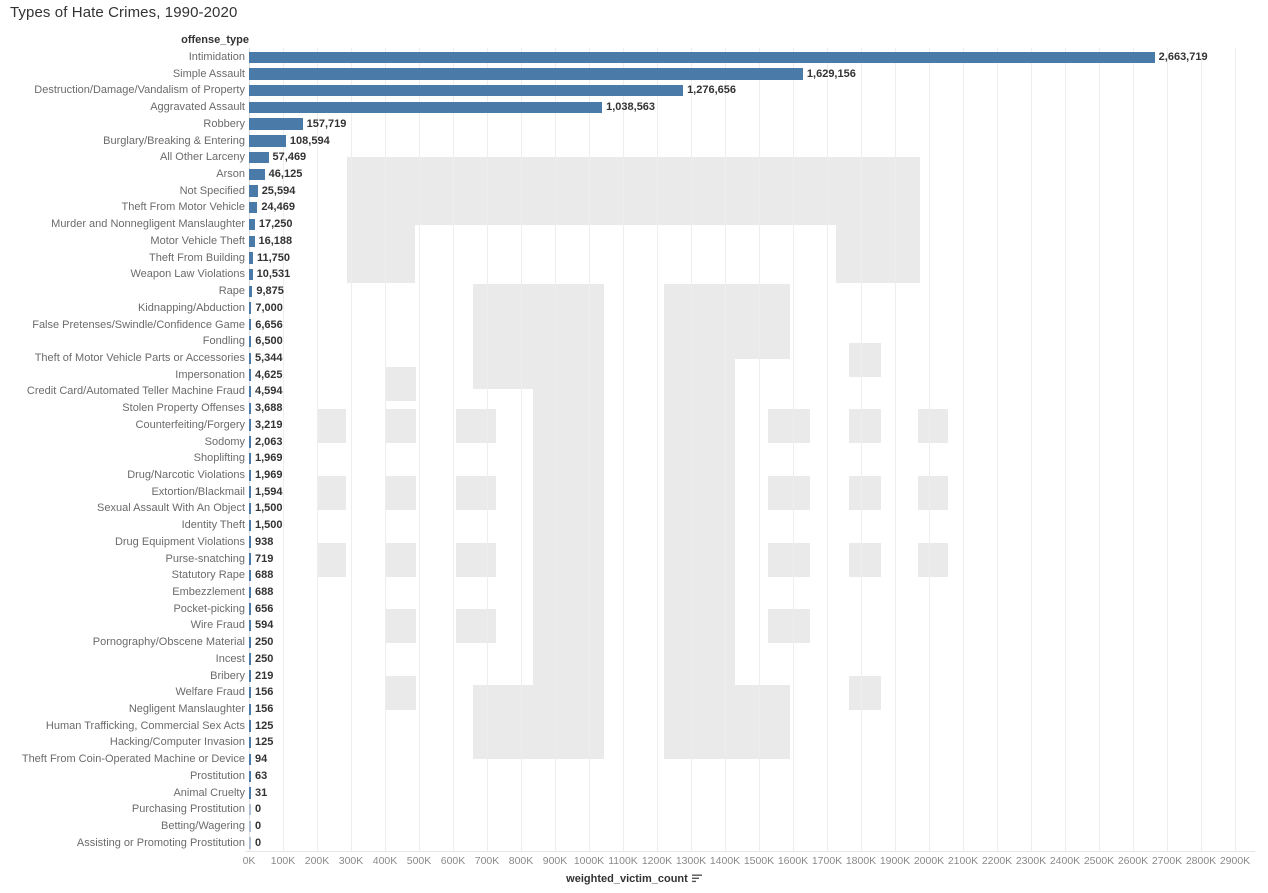 This screenshot has width=1268, height=893. What do you see at coordinates (208, 575) in the screenshot?
I see `bar-row-label: Statutory Rape` at bounding box center [208, 575].